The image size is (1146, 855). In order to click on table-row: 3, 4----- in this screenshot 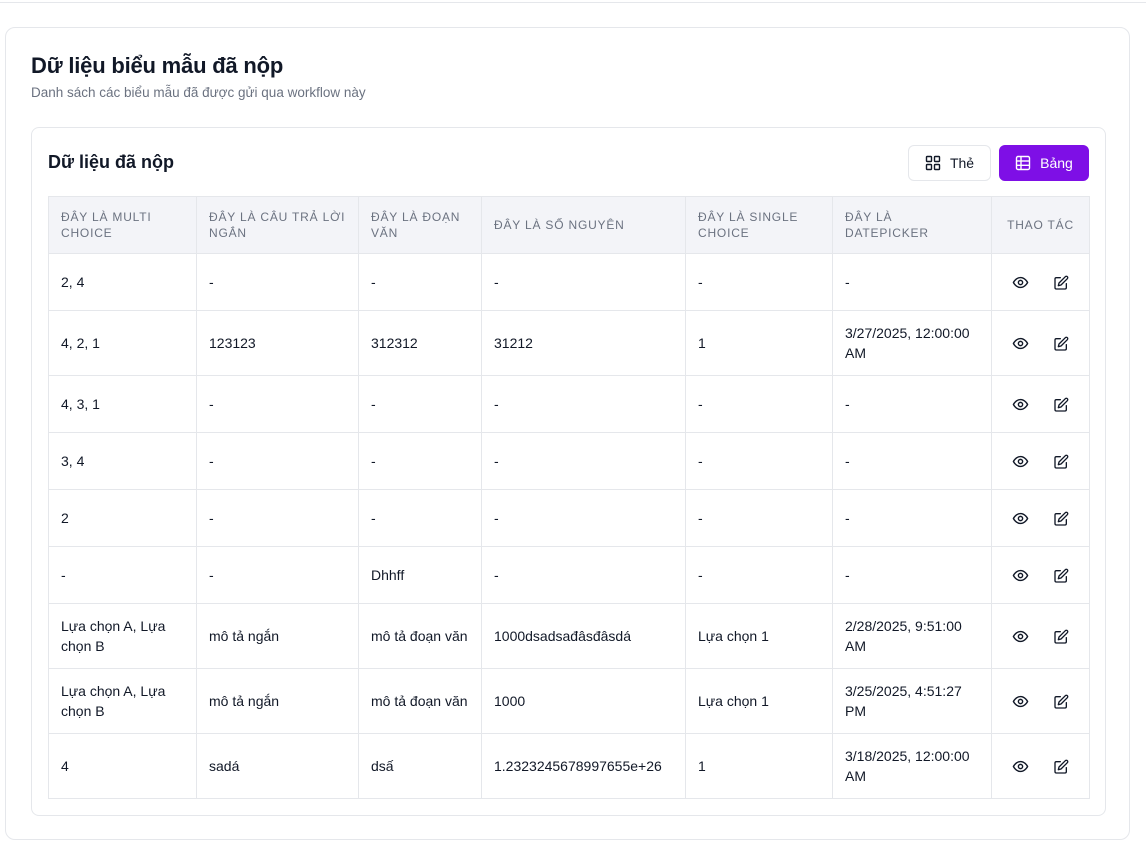, I will do `click(569, 461)`.